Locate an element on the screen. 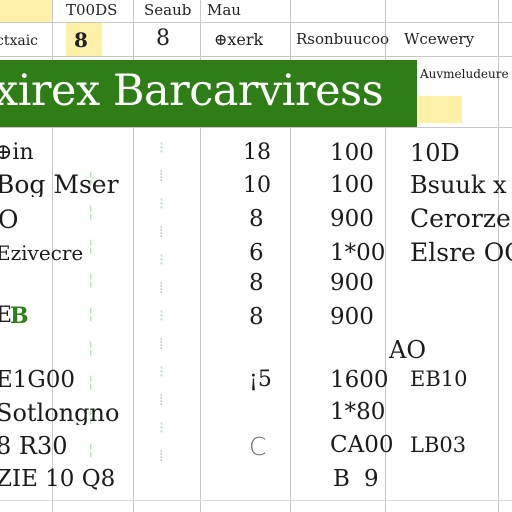 Image resolution: width=512 pixels, height=512 pixels. row-5-cell-c: 8 is located at coordinates (256, 283).